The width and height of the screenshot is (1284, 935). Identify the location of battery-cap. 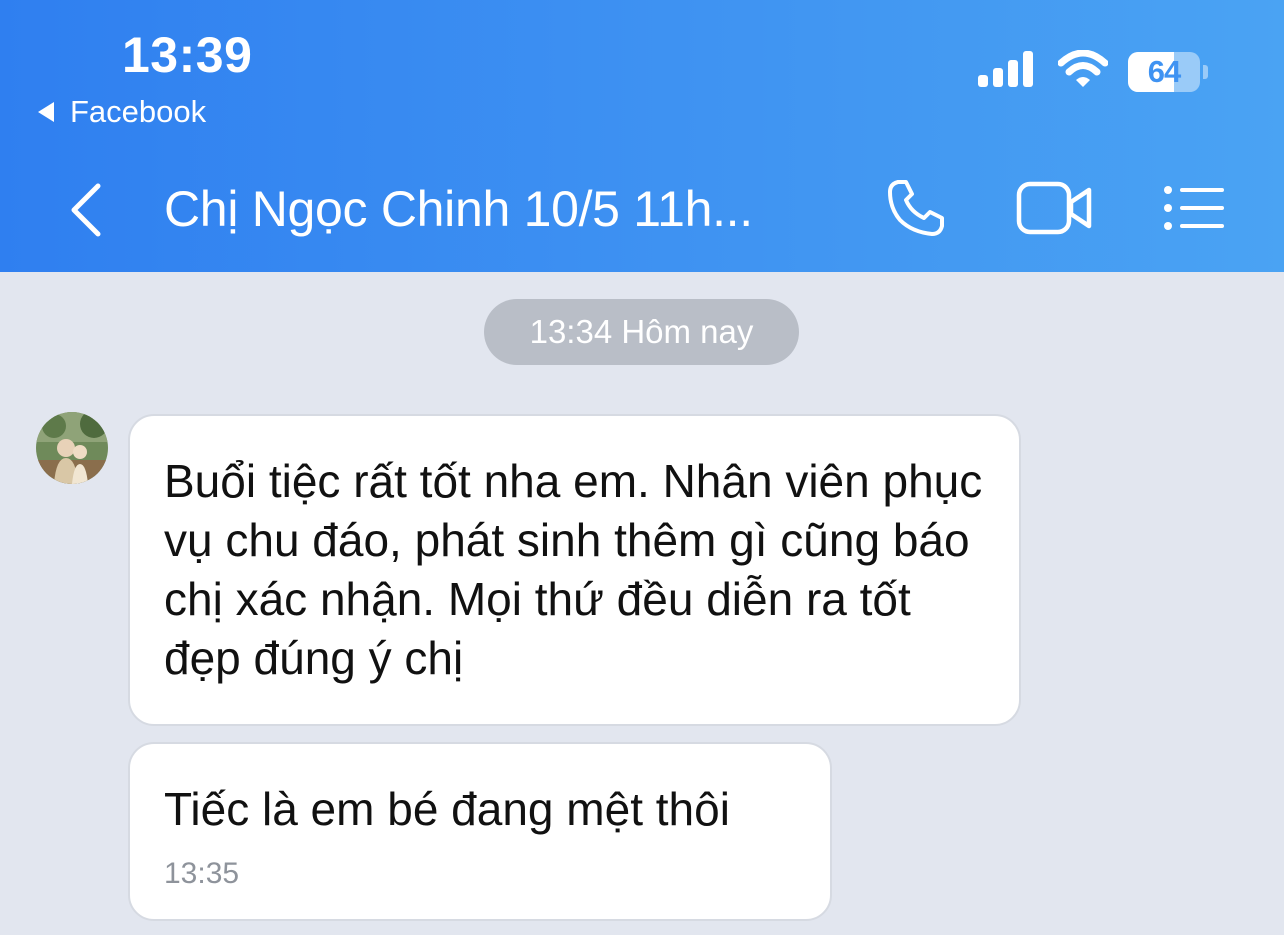
(1205, 71).